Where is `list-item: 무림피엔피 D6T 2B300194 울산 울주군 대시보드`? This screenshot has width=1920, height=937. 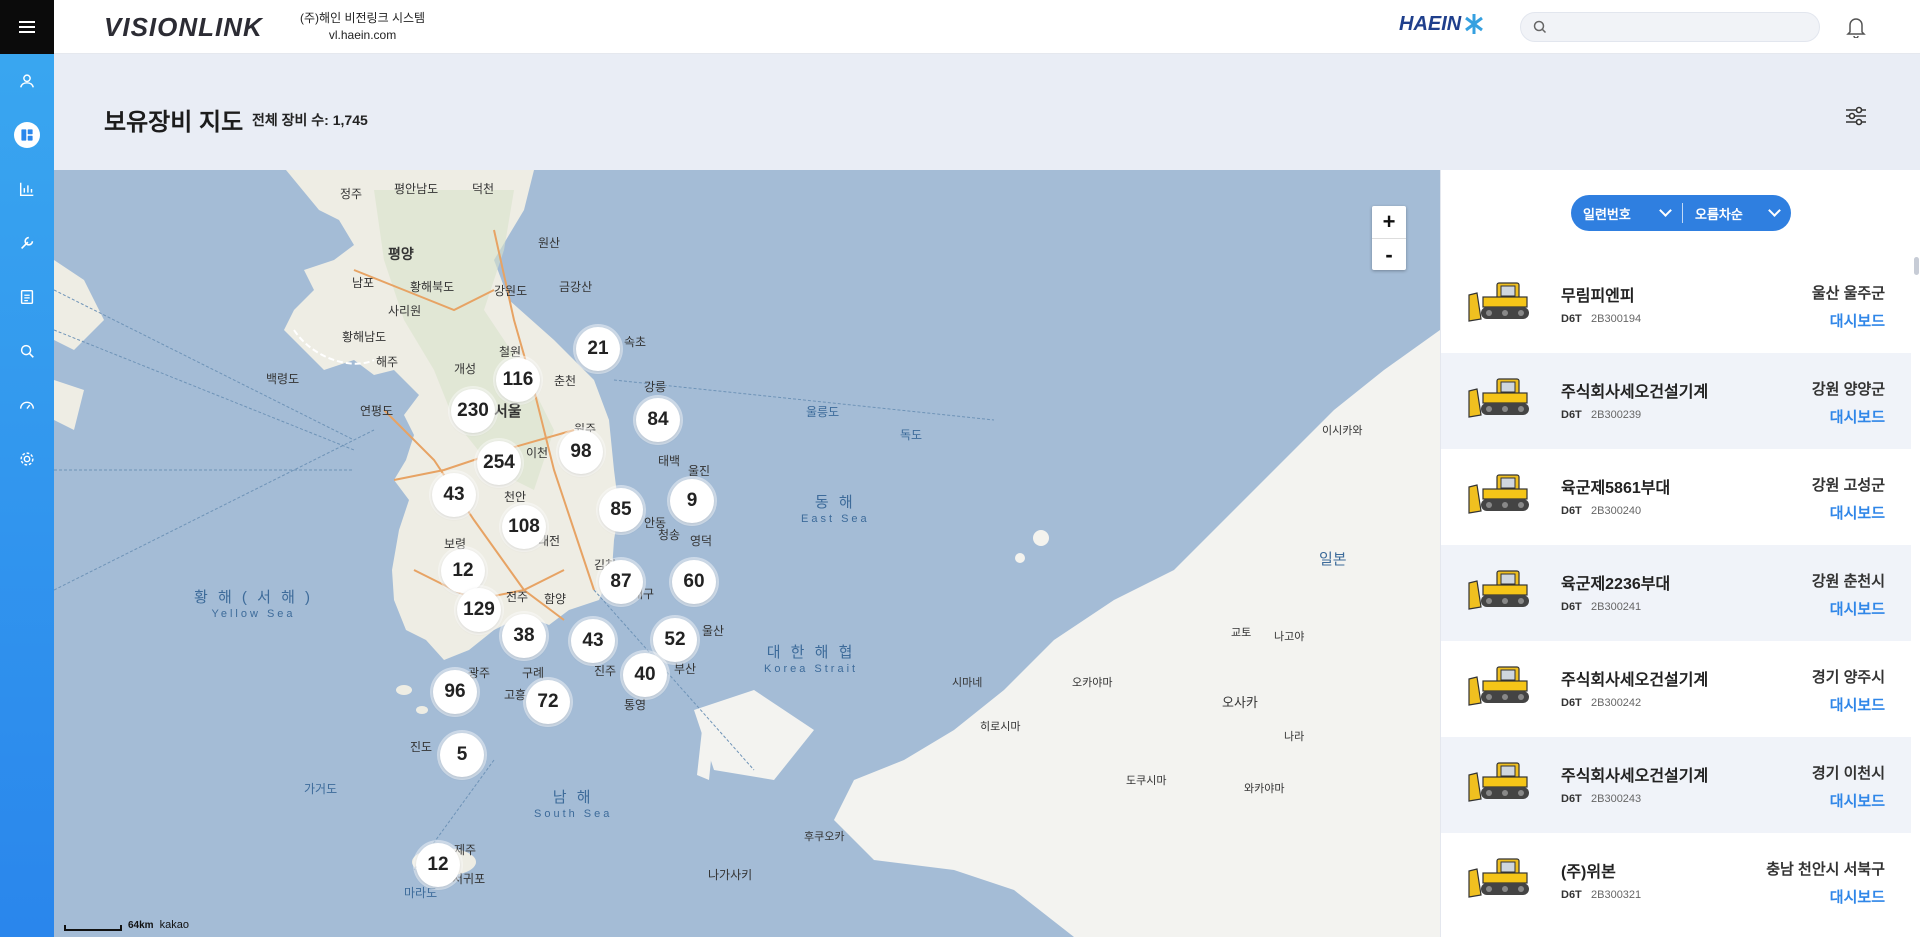 list-item: 무림피엔피 D6T 2B300194 울산 울주군 대시보드 is located at coordinates (1676, 305).